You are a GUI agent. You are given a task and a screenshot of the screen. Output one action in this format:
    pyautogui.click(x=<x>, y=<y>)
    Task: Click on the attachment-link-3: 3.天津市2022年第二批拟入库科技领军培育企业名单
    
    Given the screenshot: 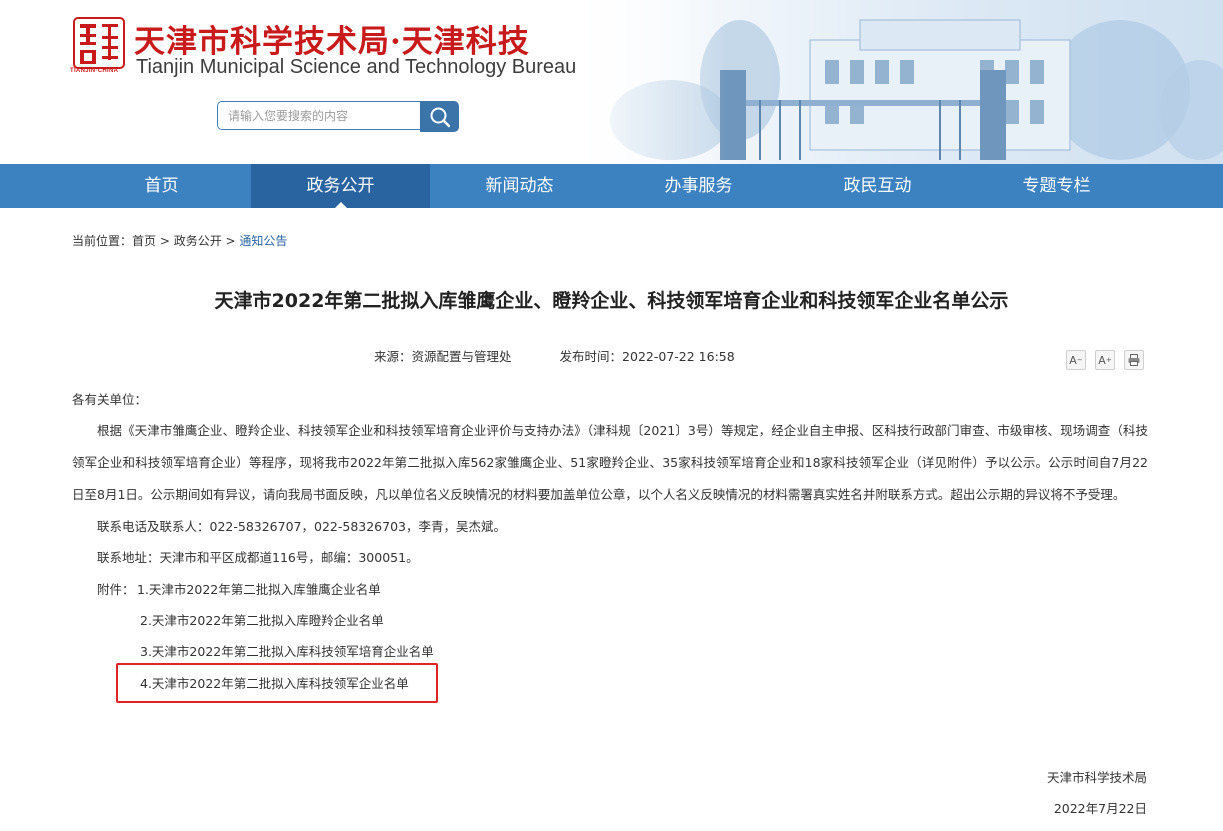 What is the action you would take?
    pyautogui.click(x=287, y=650)
    